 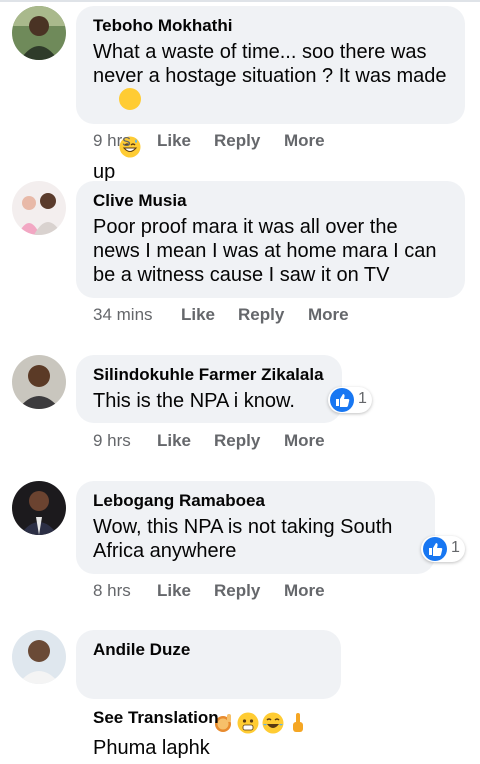 I want to click on author-name: Clive Musia, so click(x=271, y=201).